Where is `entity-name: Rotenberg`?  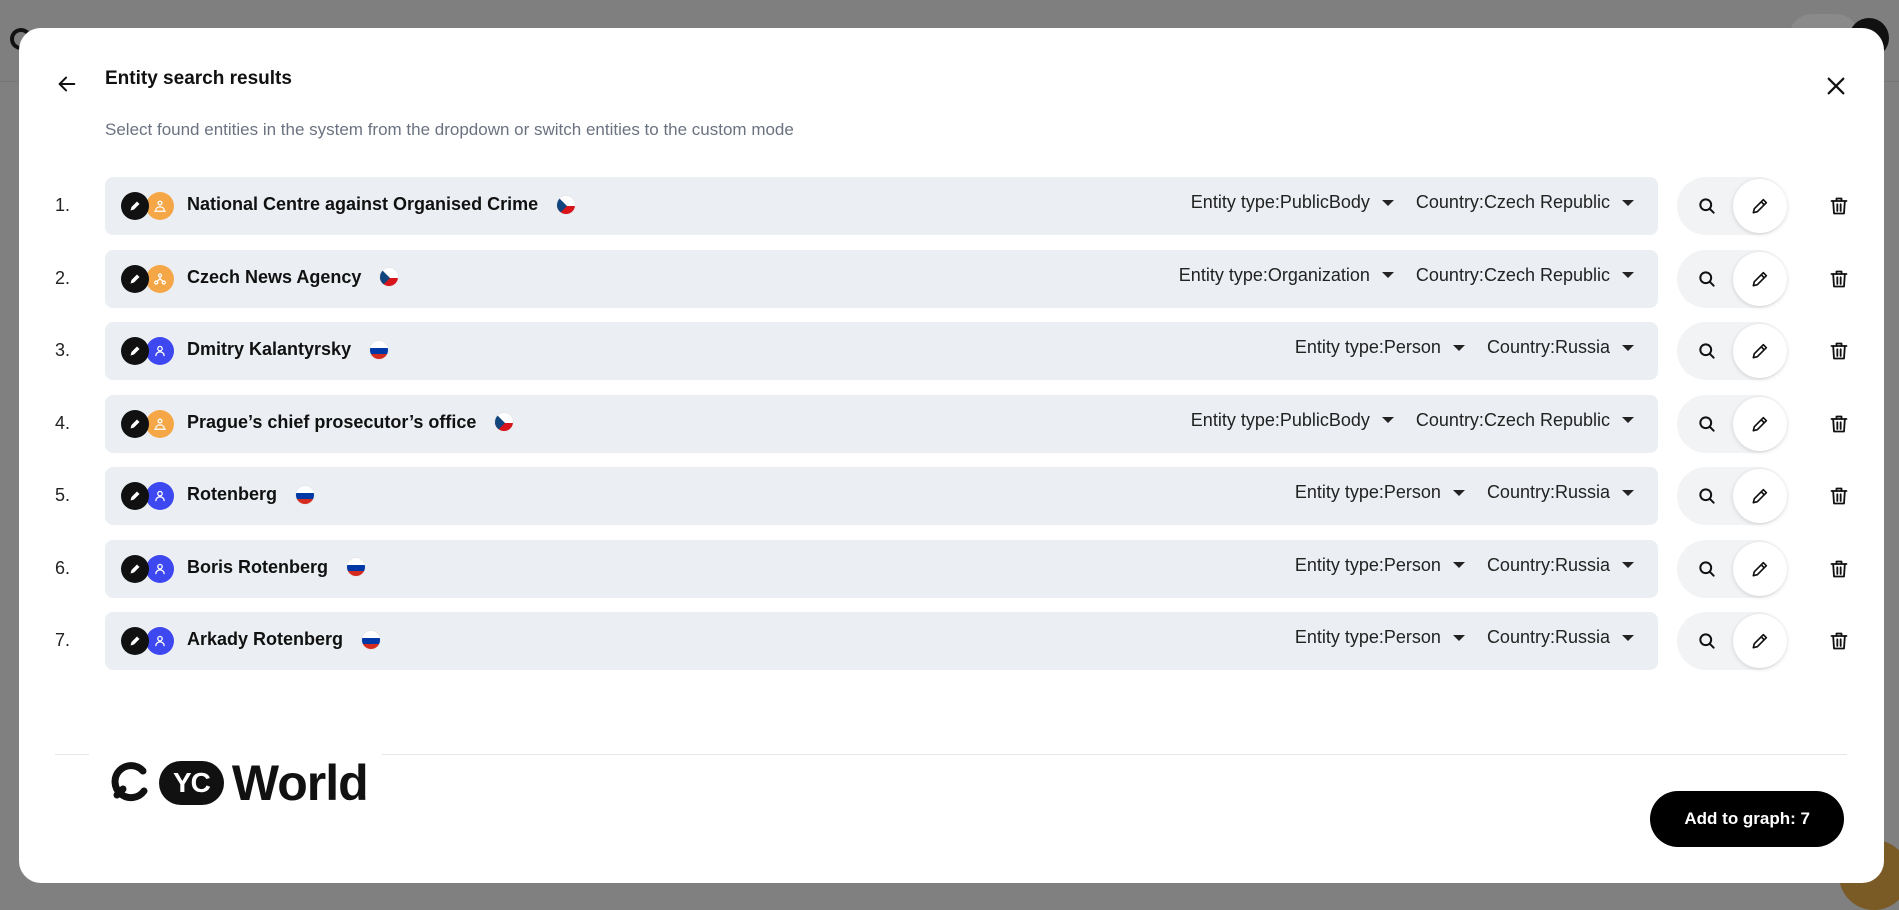
entity-name: Rotenberg is located at coordinates (251, 494).